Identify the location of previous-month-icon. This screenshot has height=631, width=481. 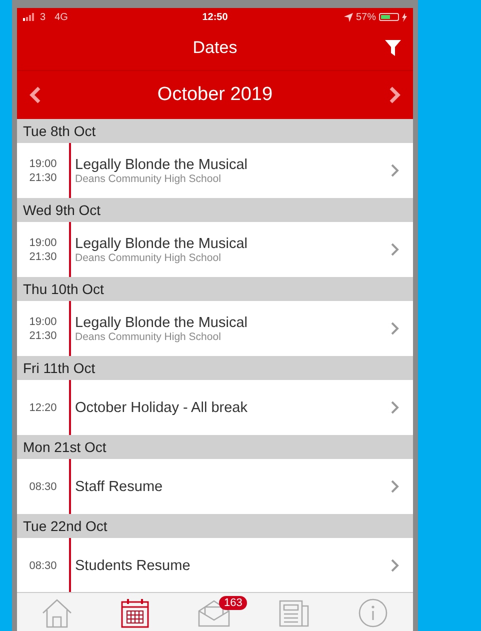
(35, 95).